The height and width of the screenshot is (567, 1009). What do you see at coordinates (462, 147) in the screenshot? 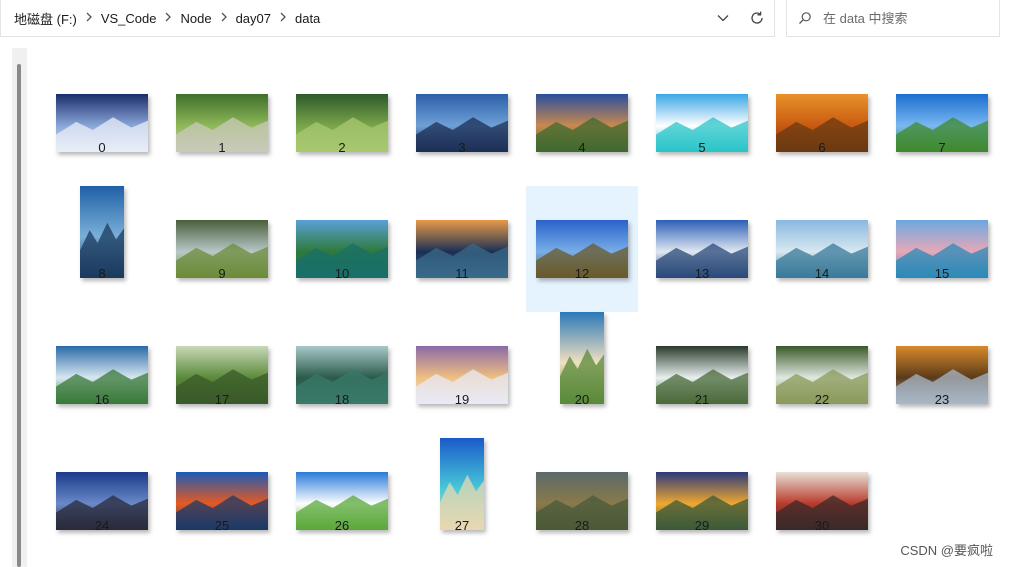
I see `file-name-label: 3` at bounding box center [462, 147].